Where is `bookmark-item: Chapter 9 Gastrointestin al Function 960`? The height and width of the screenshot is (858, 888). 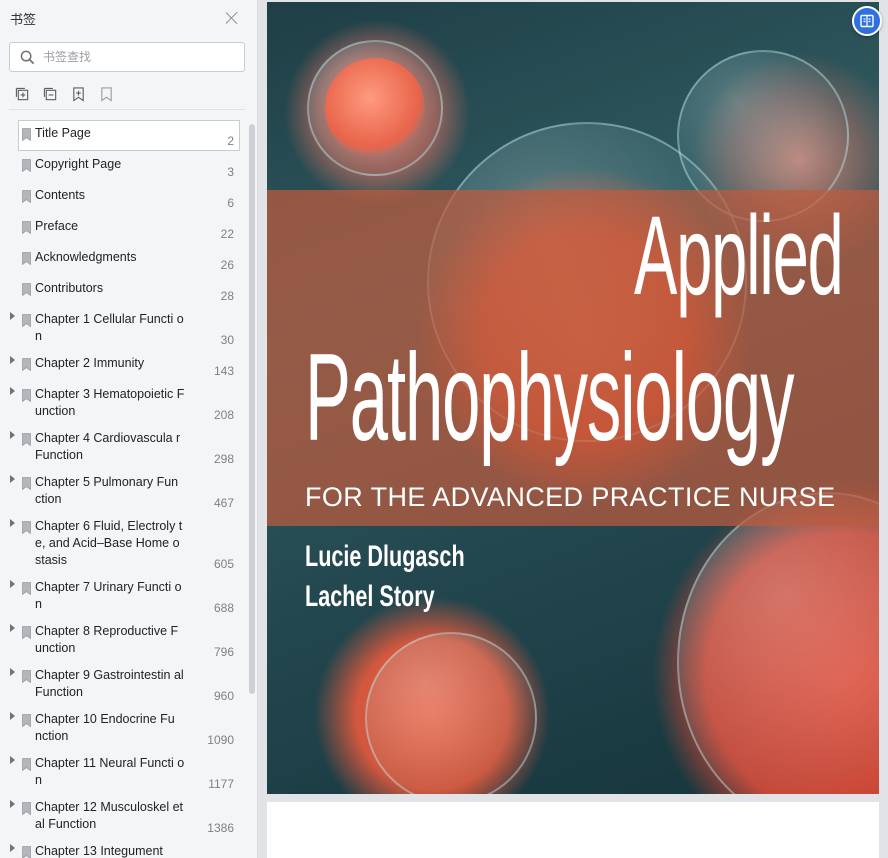
bookmark-item: Chapter 9 Gastrointestin al Function 960 is located at coordinates (125, 684).